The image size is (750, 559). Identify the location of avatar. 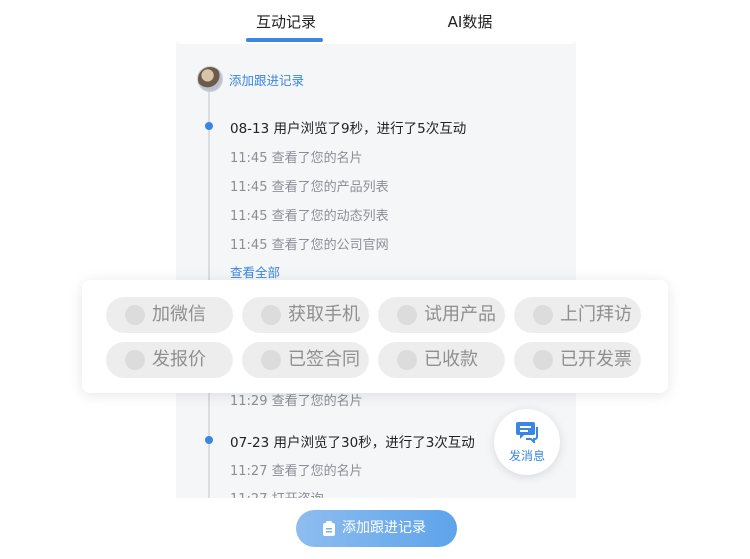
(210, 79).